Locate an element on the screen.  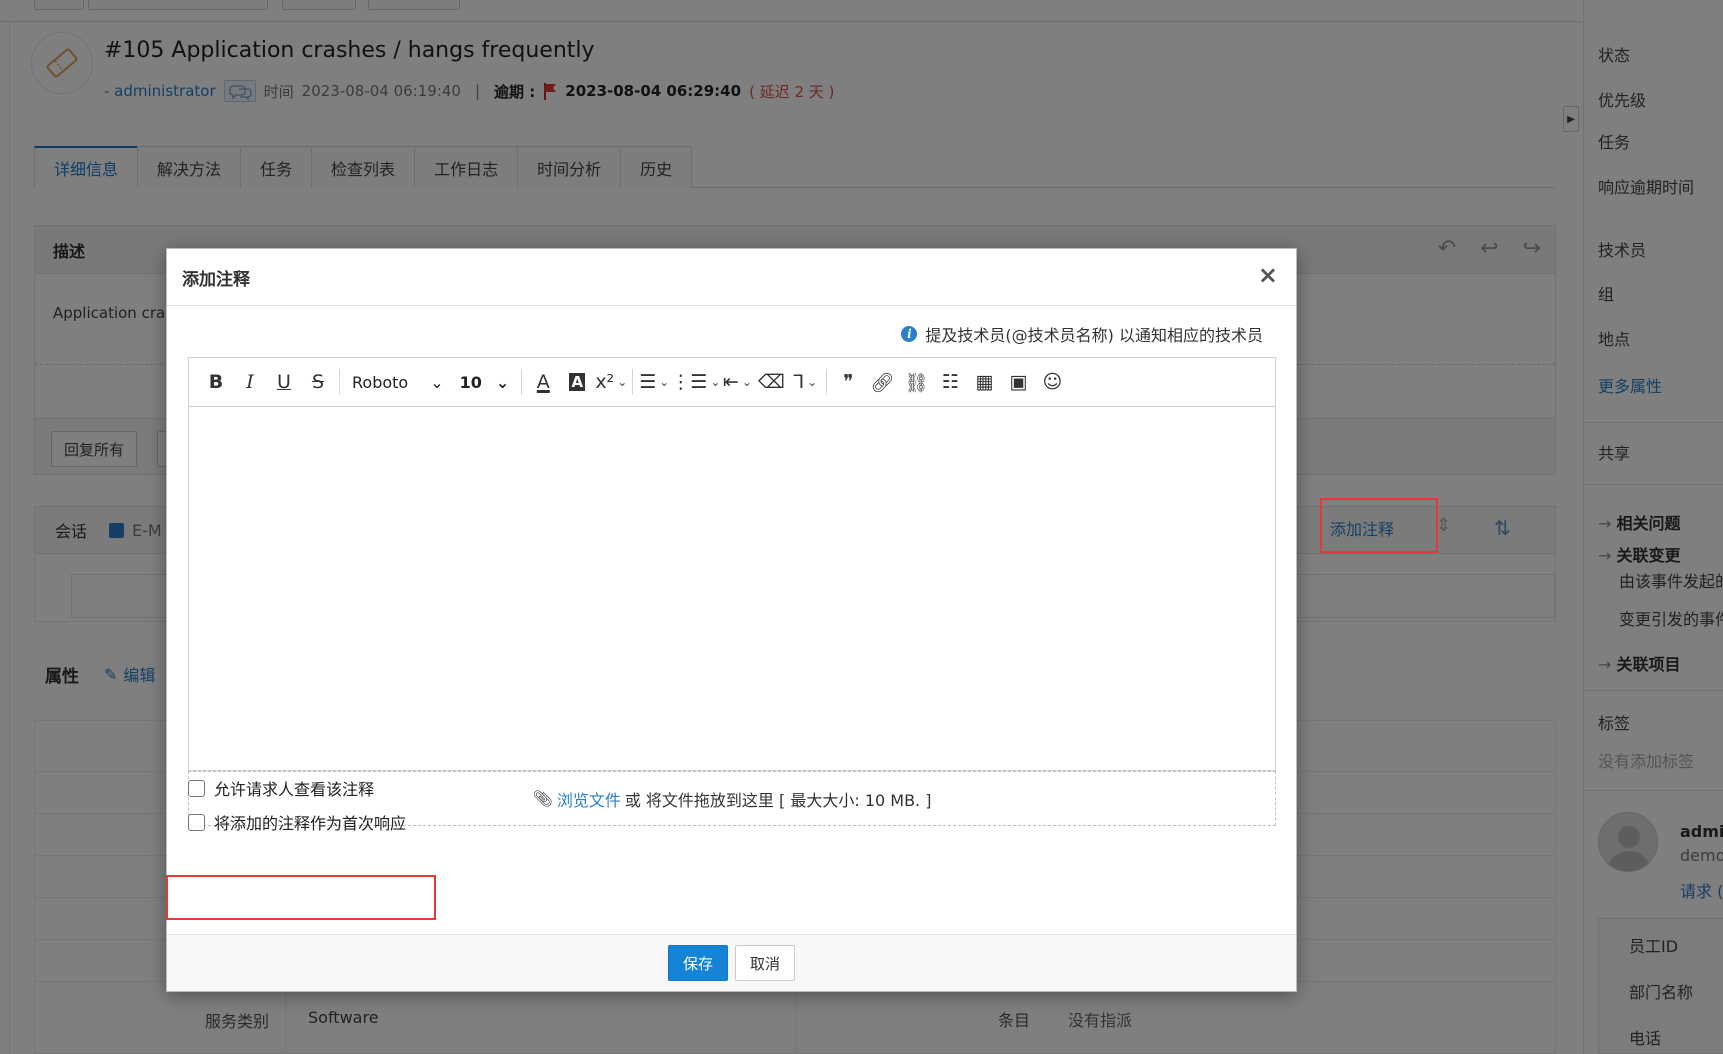
close-icon: × is located at coordinates (1268, 275).